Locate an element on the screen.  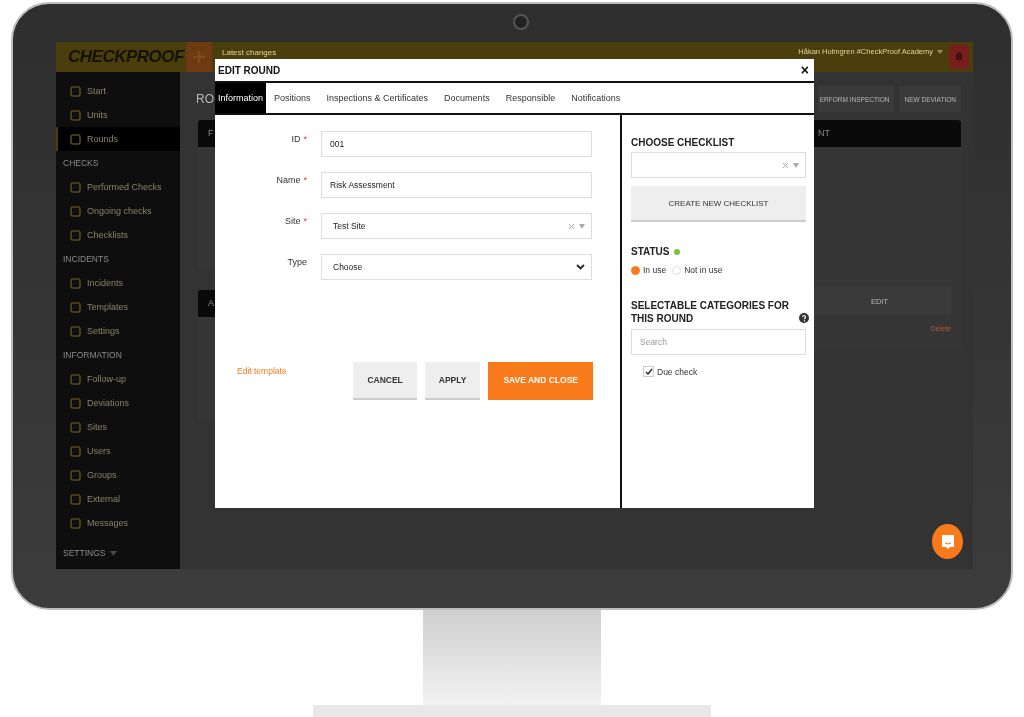
text-field: Risk Assessment is located at coordinates (456, 185).